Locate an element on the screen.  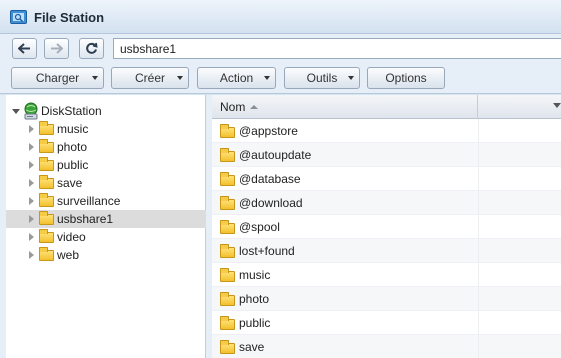
column-header-next is located at coordinates (520, 107).